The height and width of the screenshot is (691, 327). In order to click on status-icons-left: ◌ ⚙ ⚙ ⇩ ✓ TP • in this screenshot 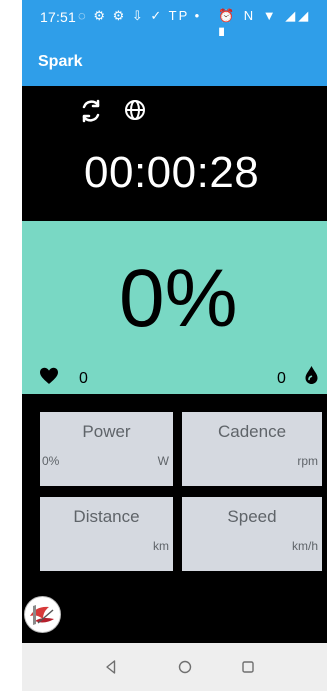, I will do `click(140, 15)`.